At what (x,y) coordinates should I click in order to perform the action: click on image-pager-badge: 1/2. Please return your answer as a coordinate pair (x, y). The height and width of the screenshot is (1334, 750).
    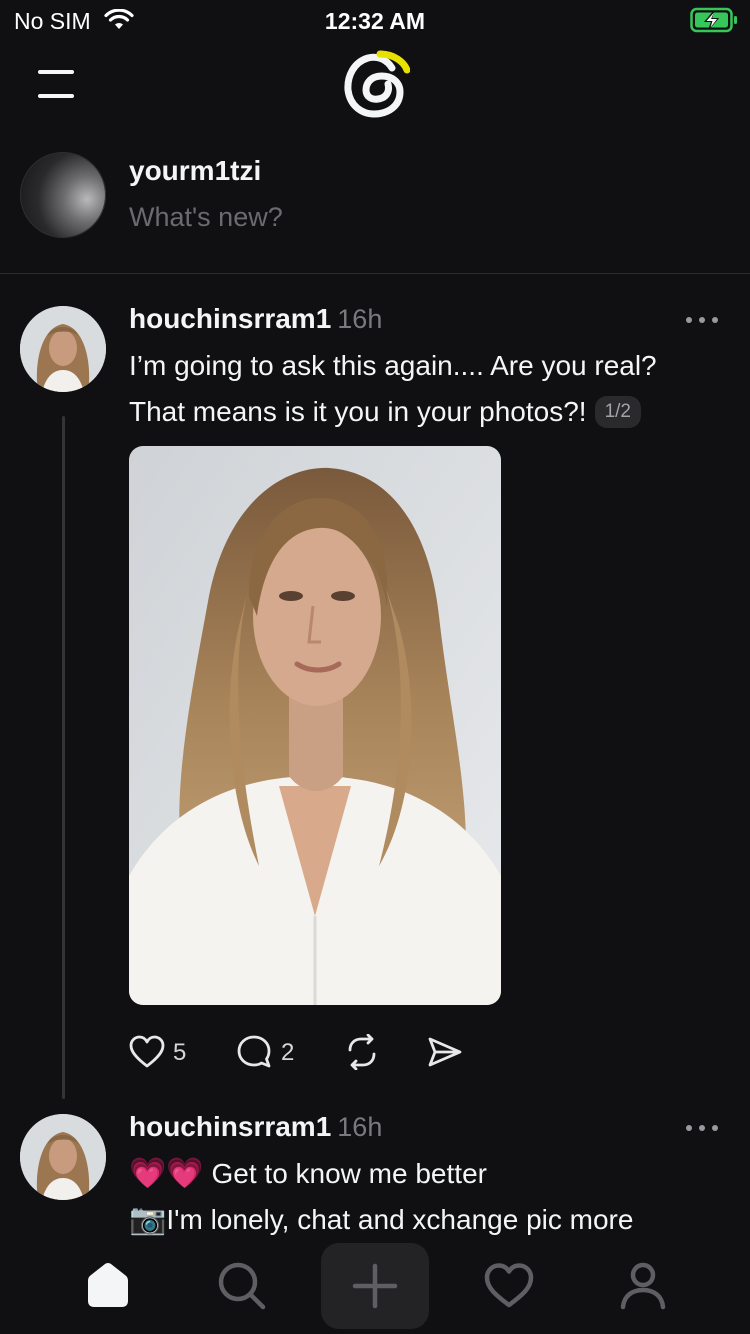
    Looking at the image, I should click on (617, 412).